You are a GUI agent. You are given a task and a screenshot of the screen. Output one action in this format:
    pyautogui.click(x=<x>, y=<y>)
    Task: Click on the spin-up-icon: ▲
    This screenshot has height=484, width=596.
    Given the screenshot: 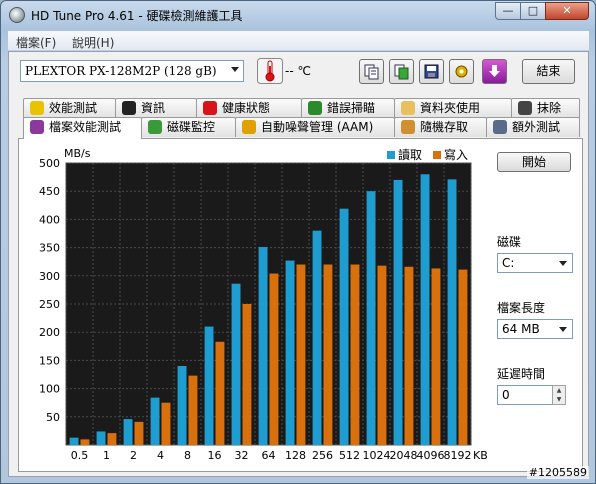 What is the action you would take?
    pyautogui.click(x=559, y=390)
    